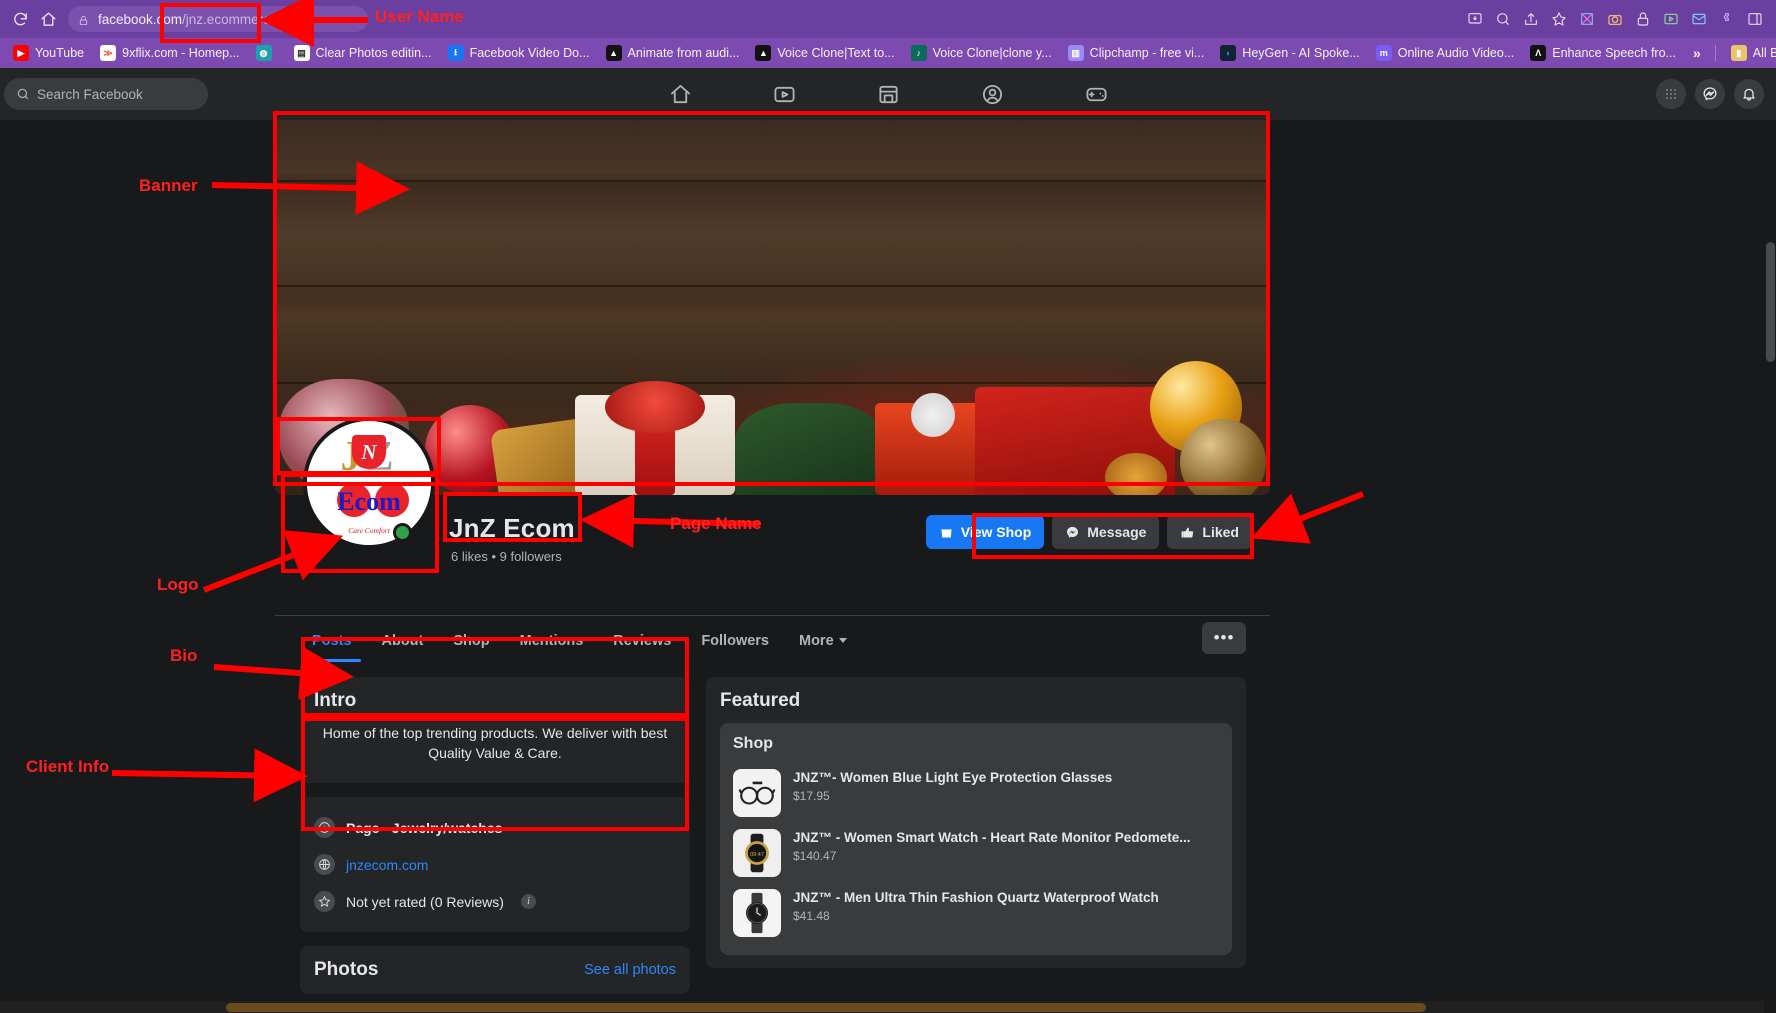 The image size is (1776, 1013). What do you see at coordinates (1475, 19) in the screenshot?
I see `install-app-icon` at bounding box center [1475, 19].